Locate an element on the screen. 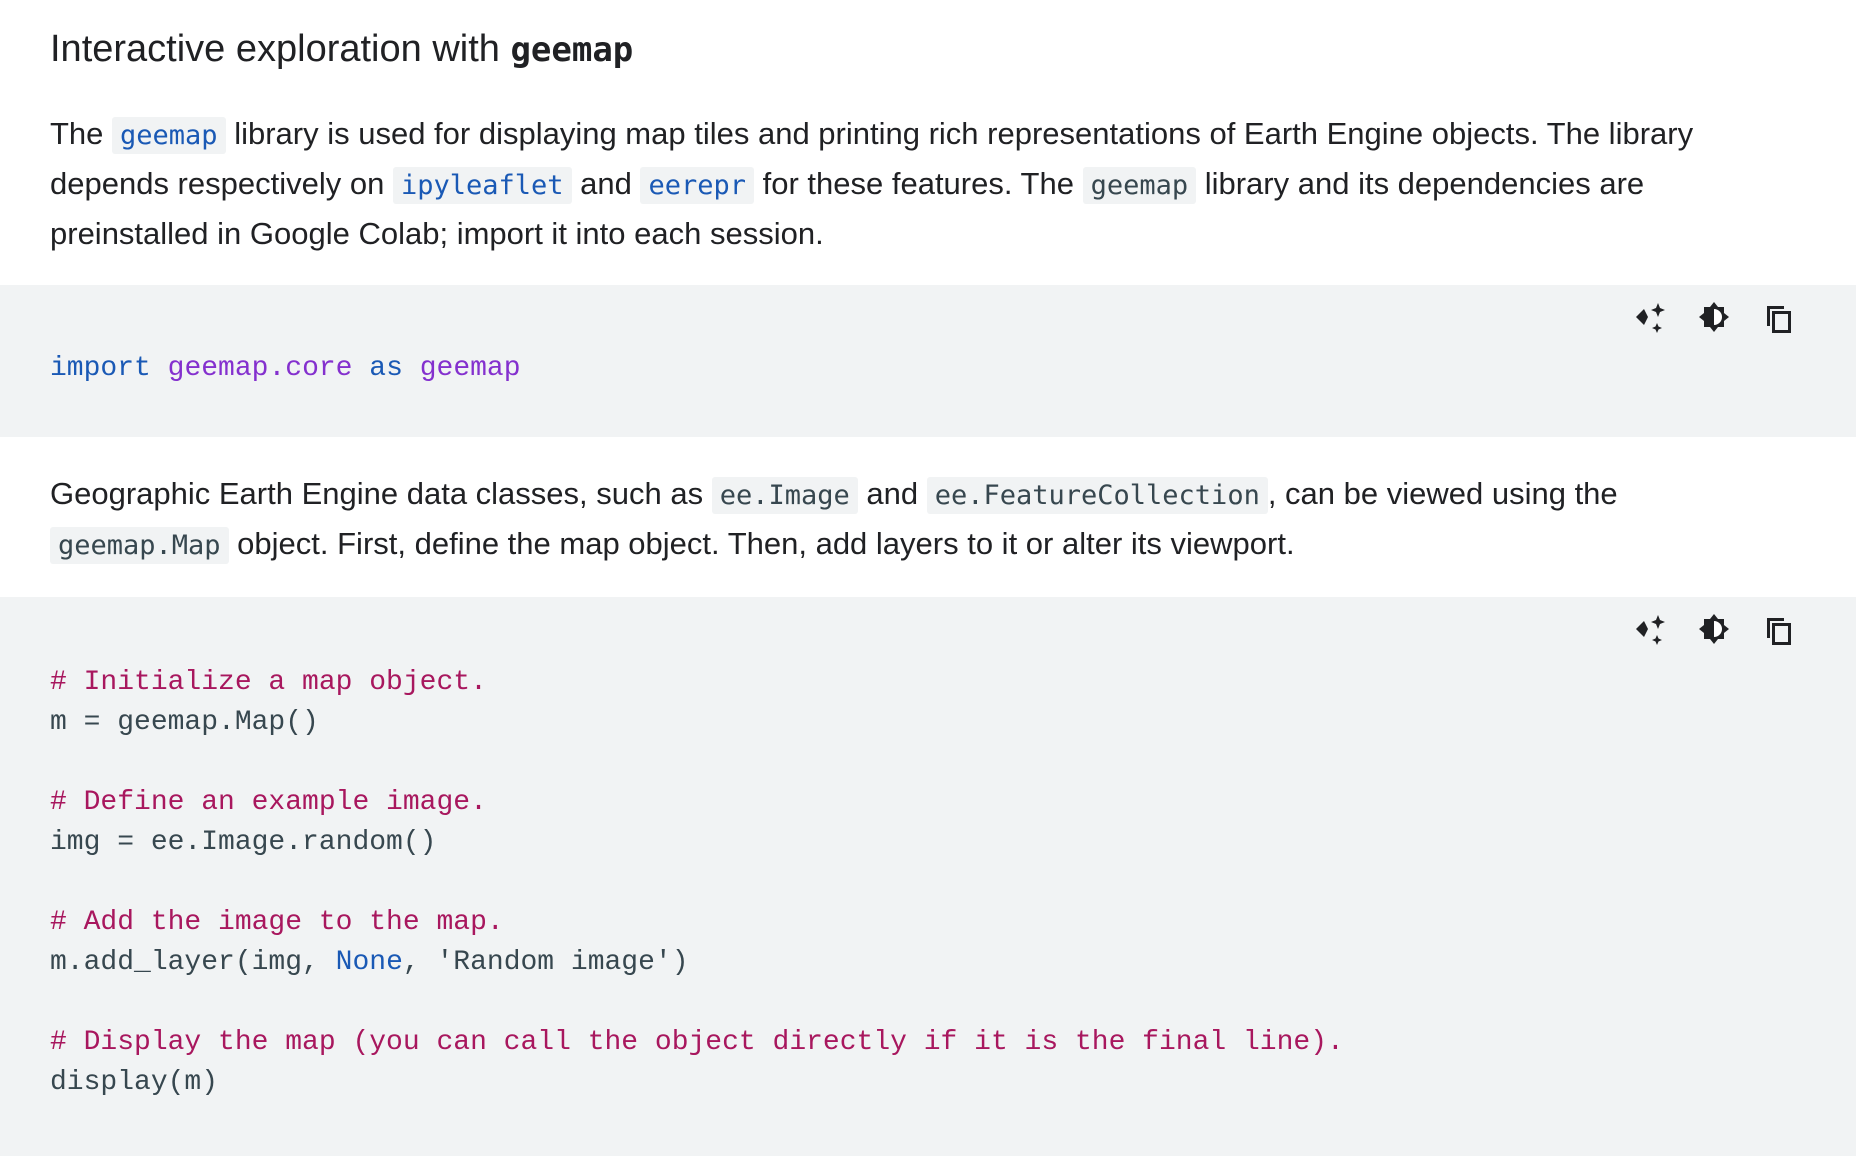 This screenshot has height=1156, width=1856. builtin-constant: None is located at coordinates (369, 962).